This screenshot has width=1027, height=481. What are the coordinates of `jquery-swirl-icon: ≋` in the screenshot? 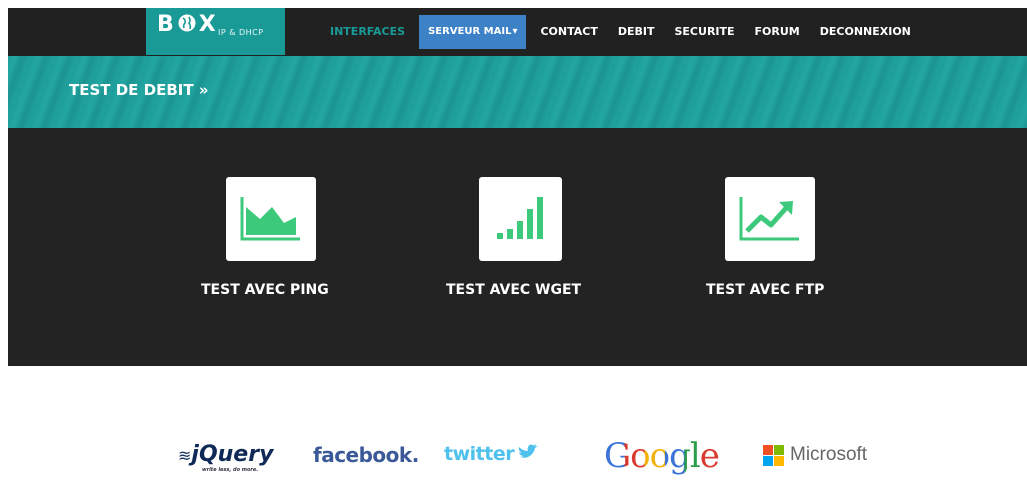 It's located at (185, 455).